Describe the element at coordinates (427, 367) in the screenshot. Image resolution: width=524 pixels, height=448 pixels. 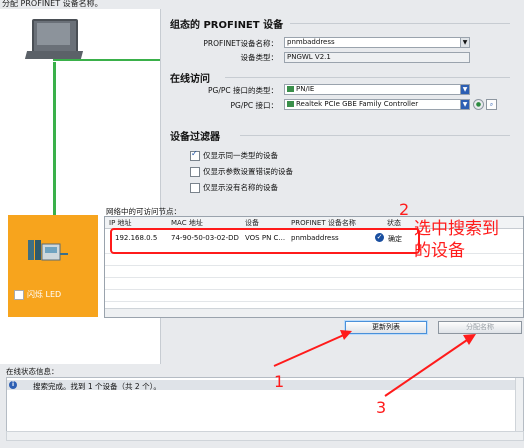
I see `arrow-3-line` at that location.